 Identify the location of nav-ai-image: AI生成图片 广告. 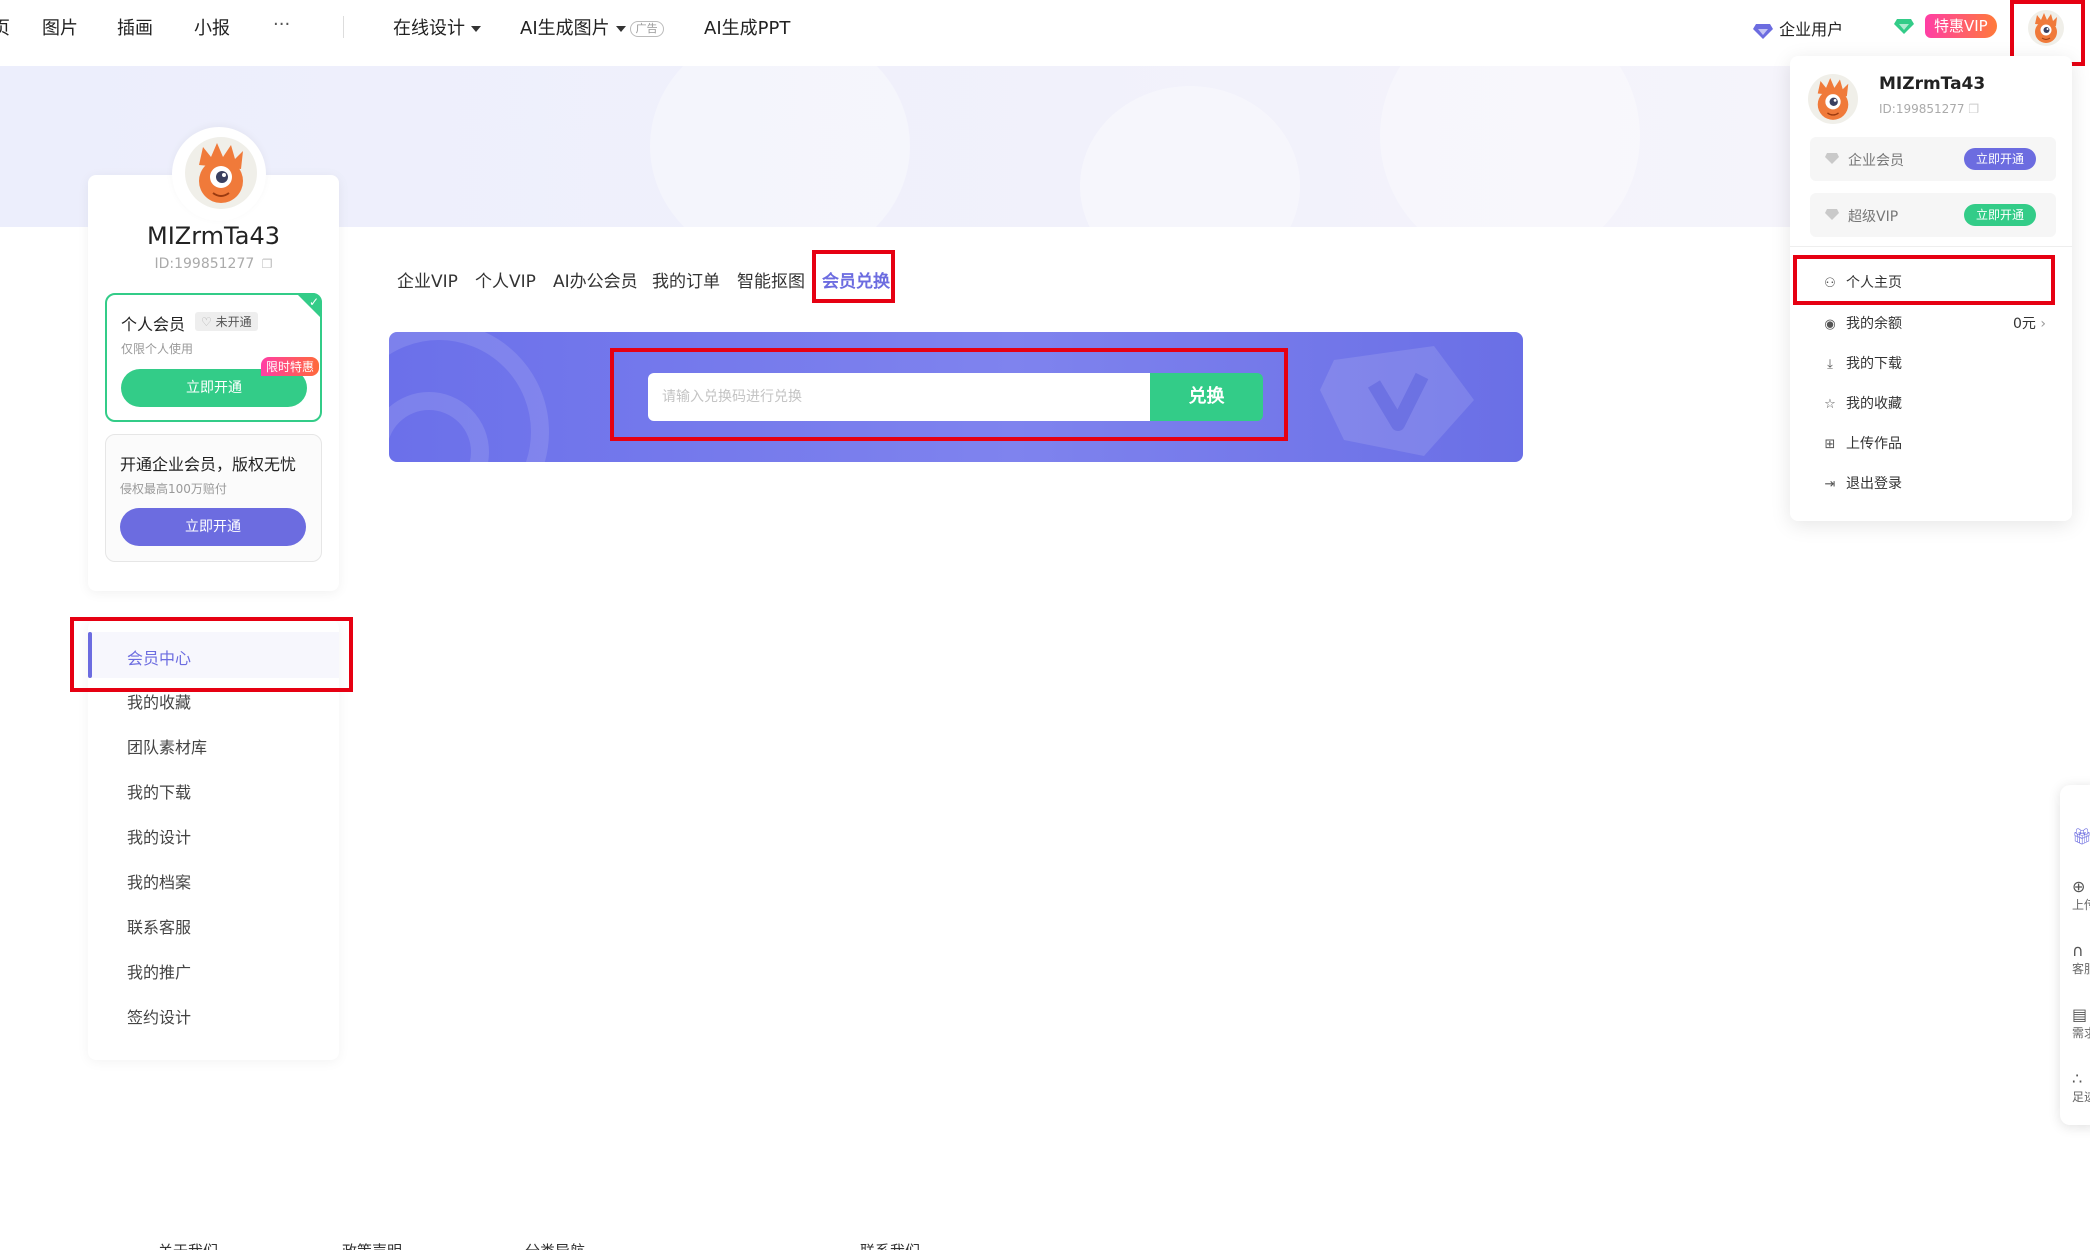
(592, 27).